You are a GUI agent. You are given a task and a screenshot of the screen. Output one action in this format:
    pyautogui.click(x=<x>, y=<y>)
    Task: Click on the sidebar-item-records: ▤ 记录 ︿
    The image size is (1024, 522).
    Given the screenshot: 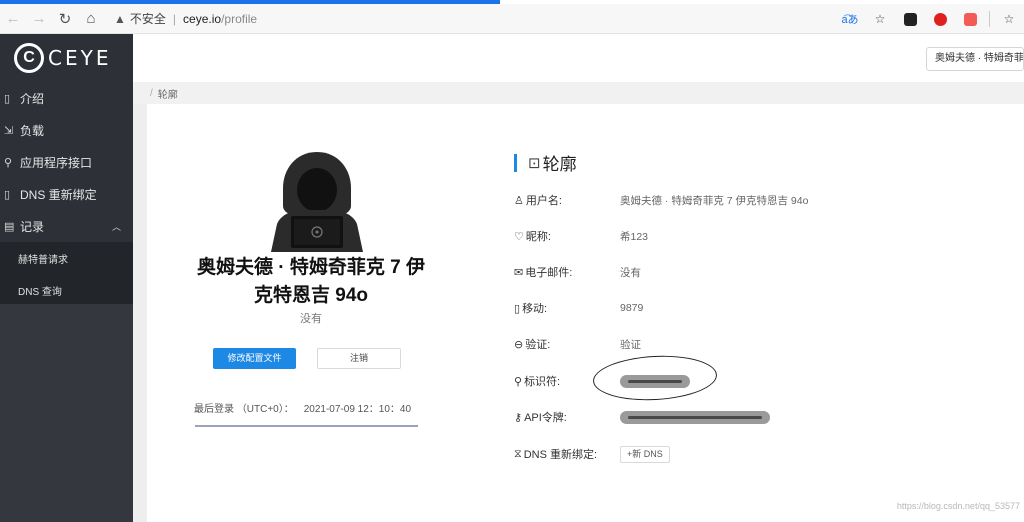 What is the action you would take?
    pyautogui.click(x=66, y=226)
    